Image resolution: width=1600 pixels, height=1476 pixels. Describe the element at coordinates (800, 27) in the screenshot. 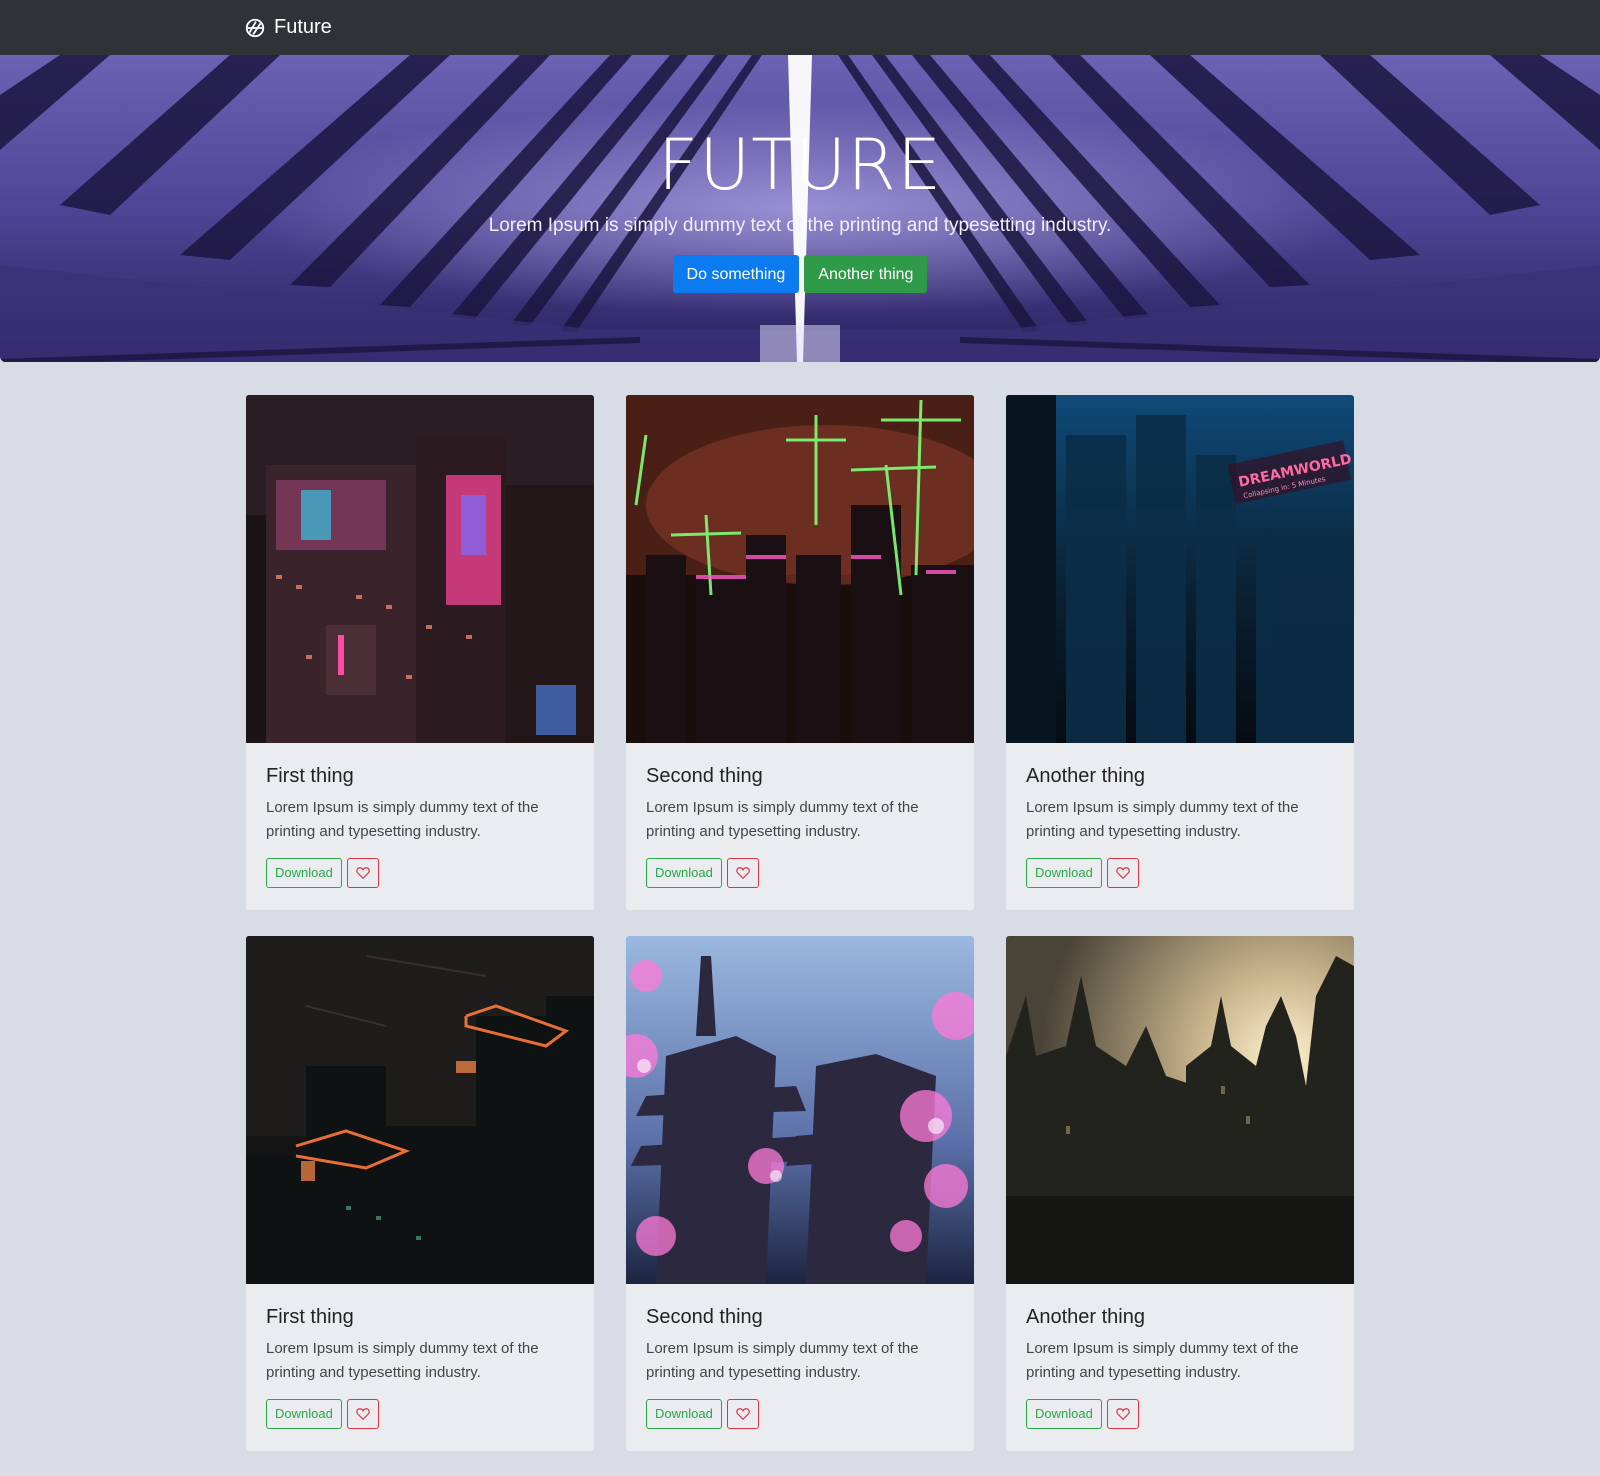

I see `navbar: Future` at that location.